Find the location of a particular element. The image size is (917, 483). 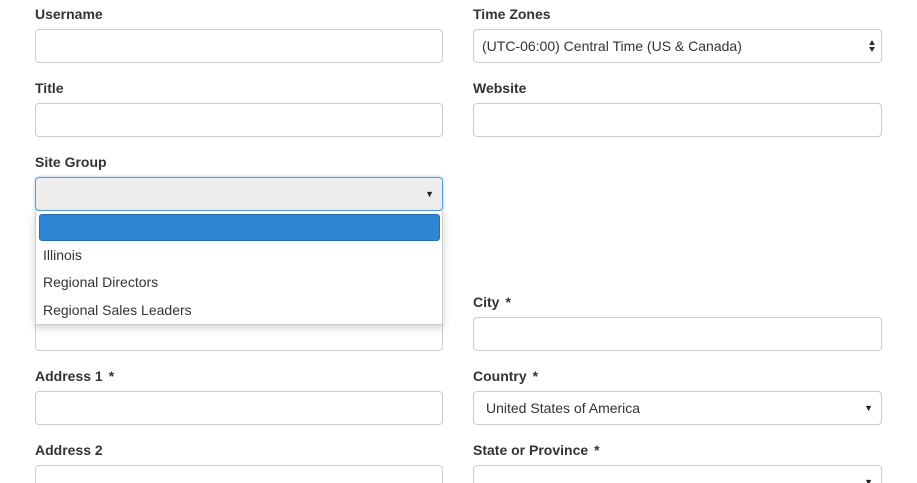

city-label-text: City is located at coordinates (486, 302).